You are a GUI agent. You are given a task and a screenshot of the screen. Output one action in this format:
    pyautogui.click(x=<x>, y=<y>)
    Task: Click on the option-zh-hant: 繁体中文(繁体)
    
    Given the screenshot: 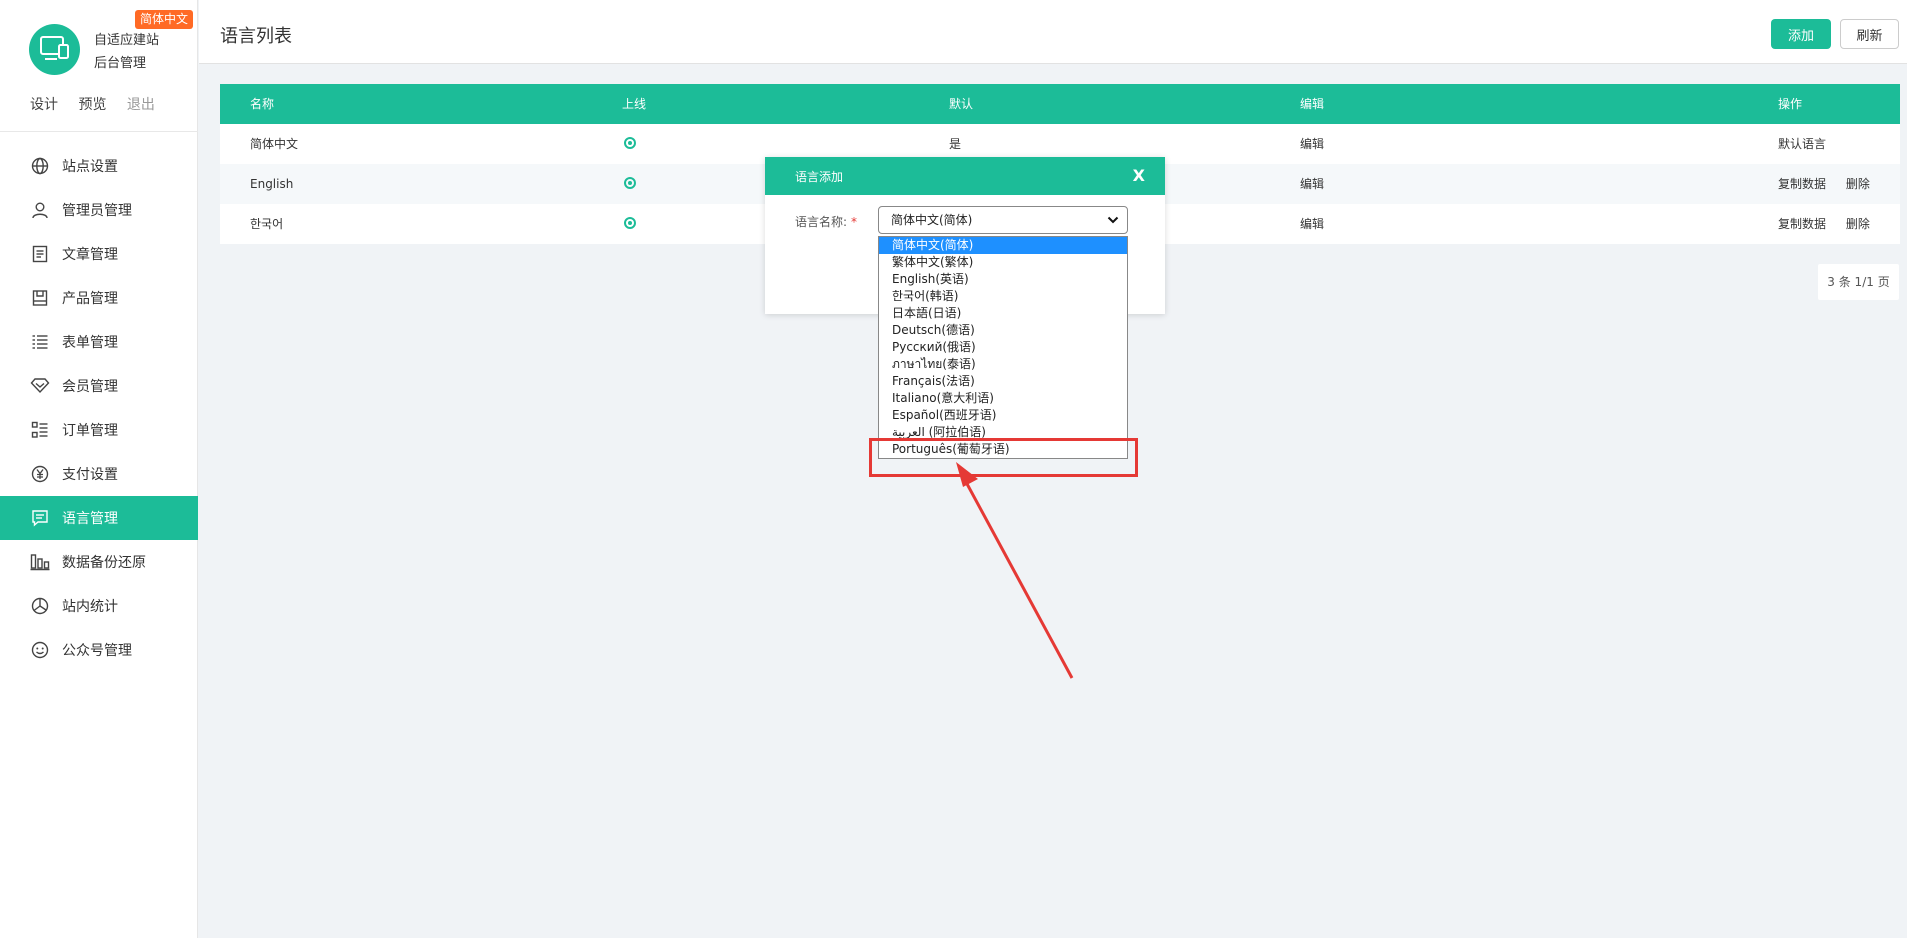 What is the action you would take?
    pyautogui.click(x=1003, y=262)
    